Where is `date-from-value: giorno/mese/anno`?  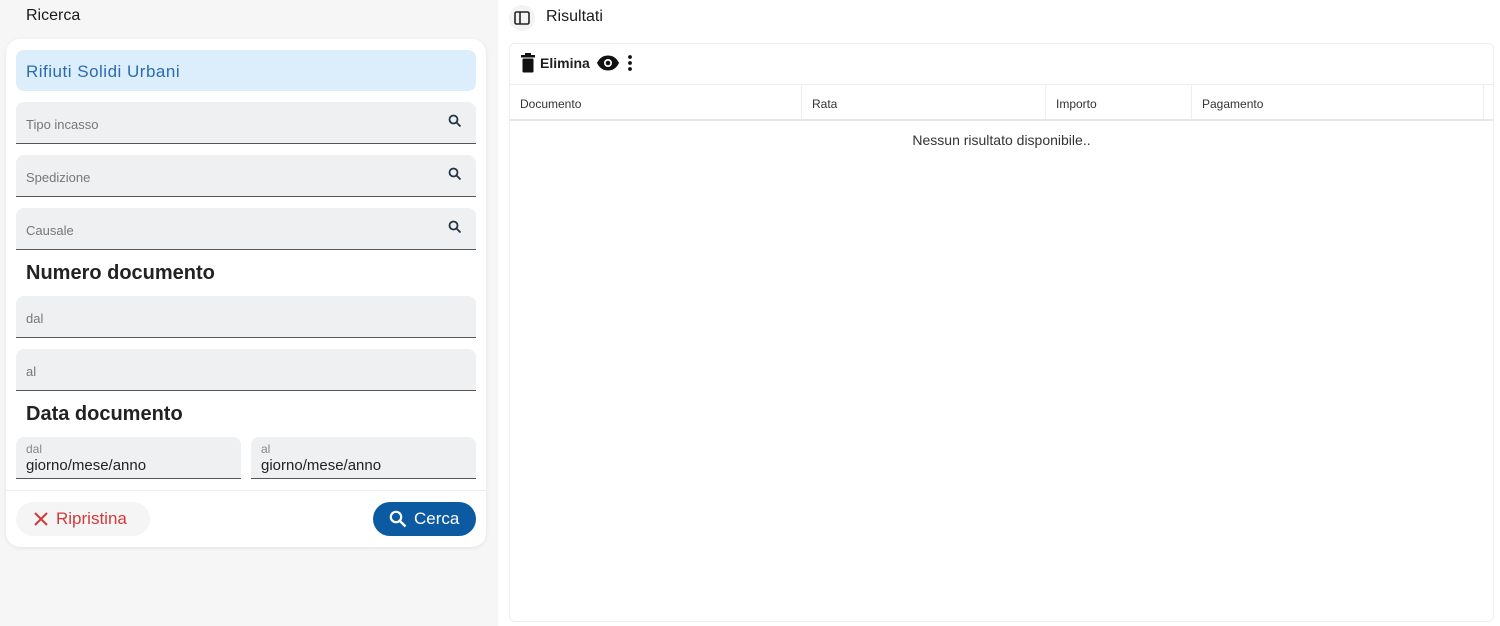 date-from-value: giorno/mese/anno is located at coordinates (86, 465).